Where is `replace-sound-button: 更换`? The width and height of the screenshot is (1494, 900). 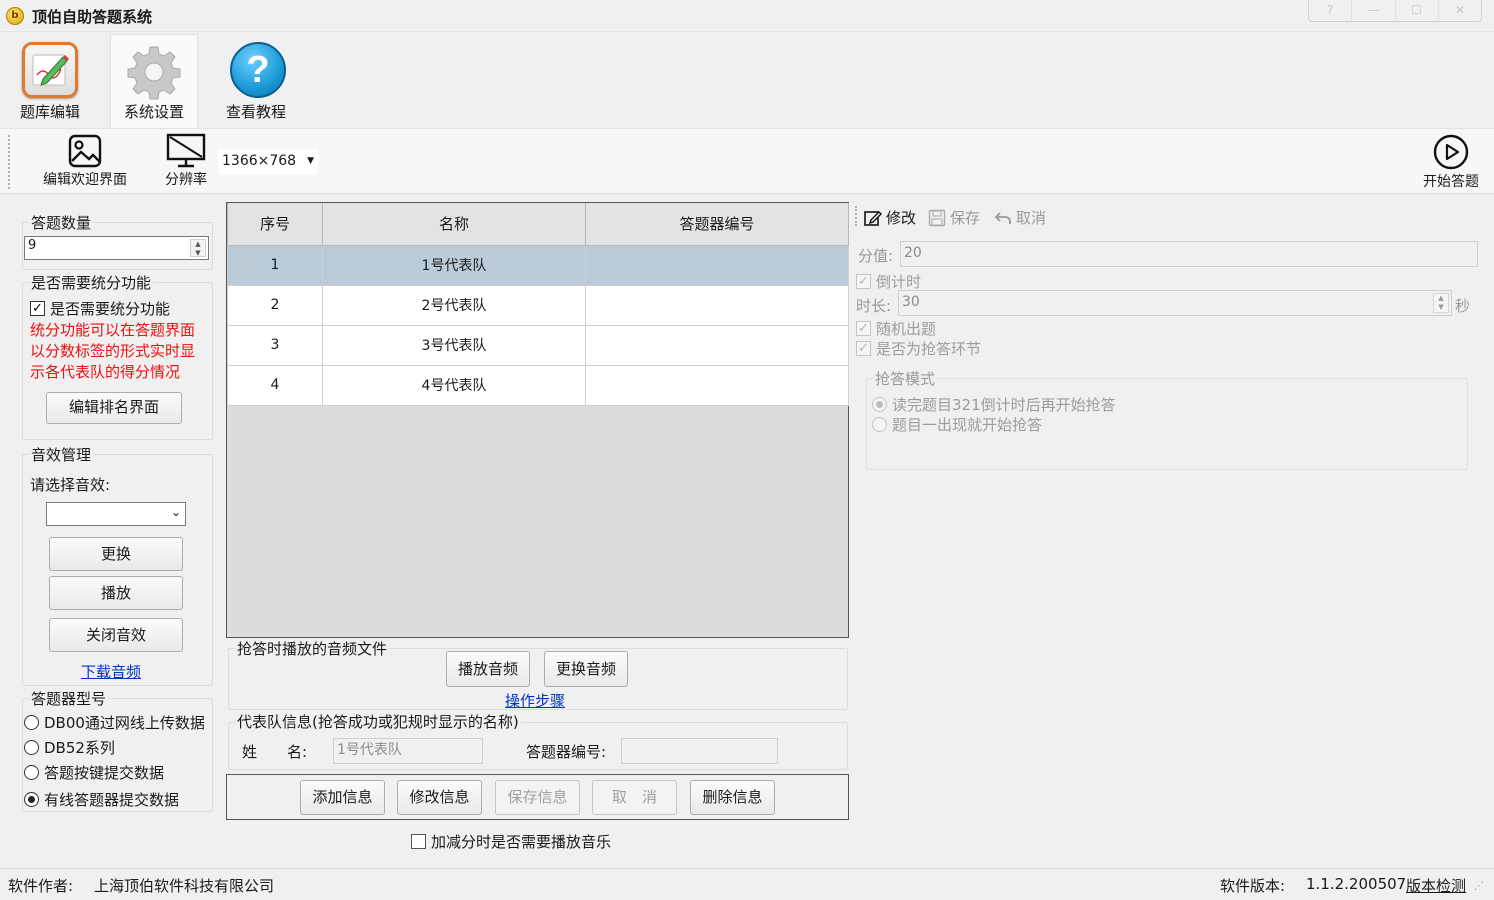
replace-sound-button: 更换 is located at coordinates (116, 554).